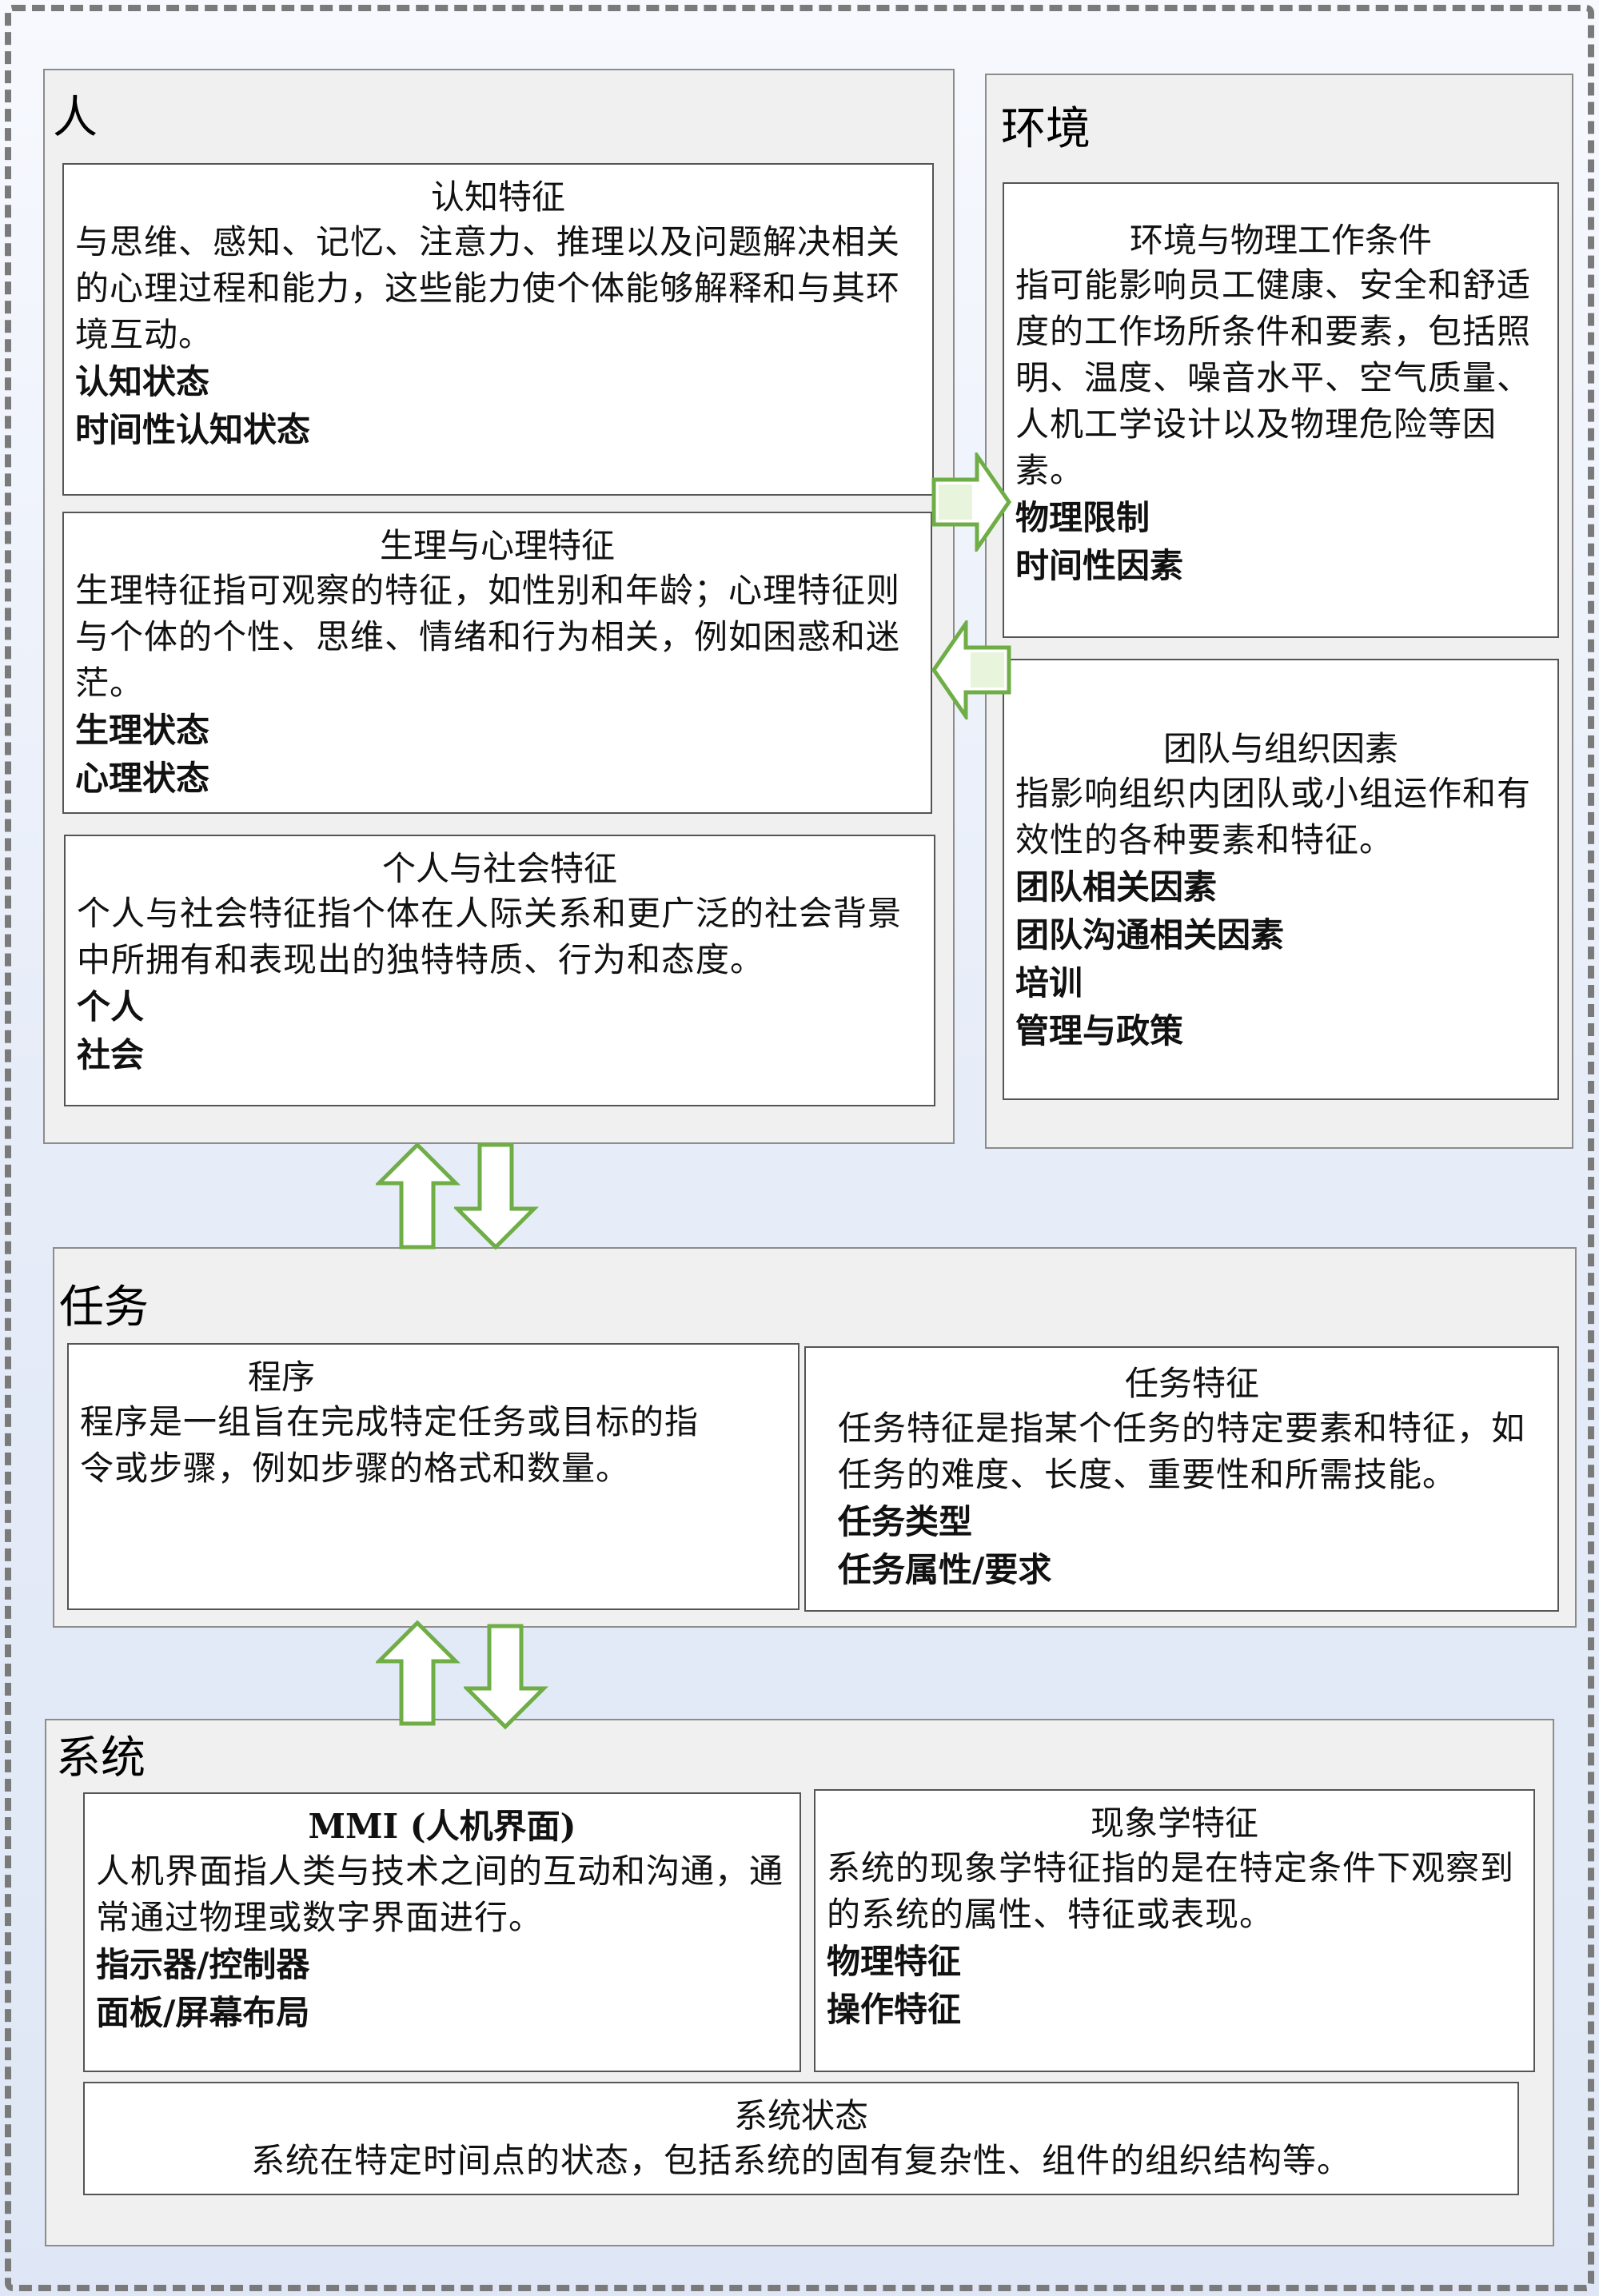  I want to click on card-item: 团队相关因素, so click(1116, 887).